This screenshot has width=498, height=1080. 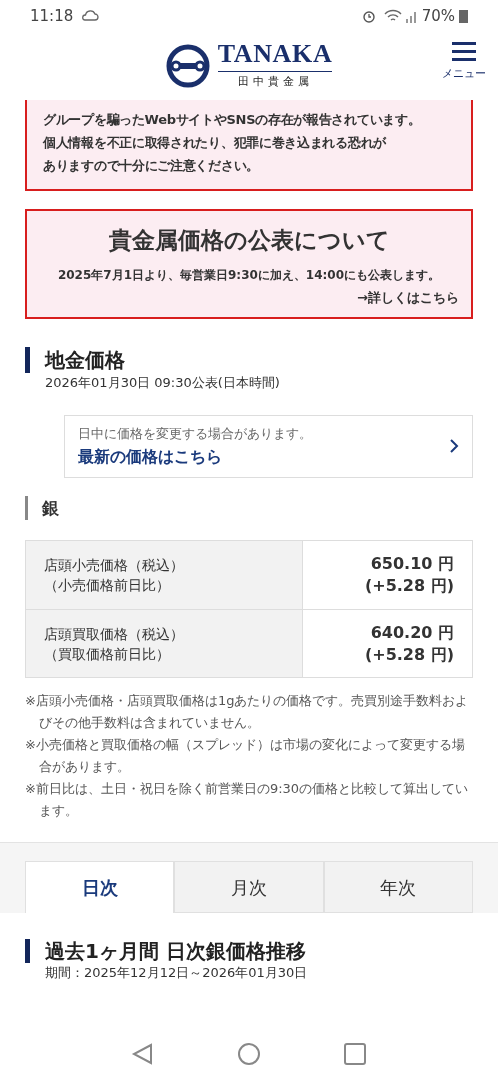 I want to click on menu-icon, so click(x=464, y=52).